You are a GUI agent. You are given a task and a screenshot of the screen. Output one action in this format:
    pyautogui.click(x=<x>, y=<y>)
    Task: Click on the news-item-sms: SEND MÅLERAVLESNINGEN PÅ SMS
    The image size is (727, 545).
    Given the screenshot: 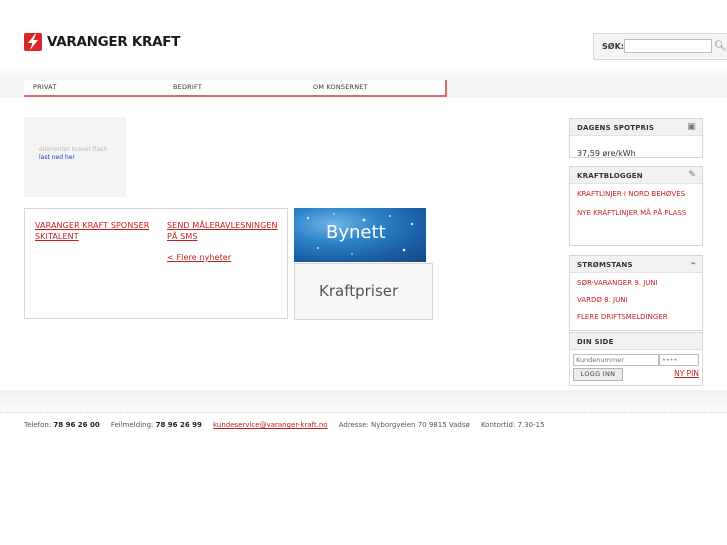 What is the action you would take?
    pyautogui.click(x=225, y=231)
    